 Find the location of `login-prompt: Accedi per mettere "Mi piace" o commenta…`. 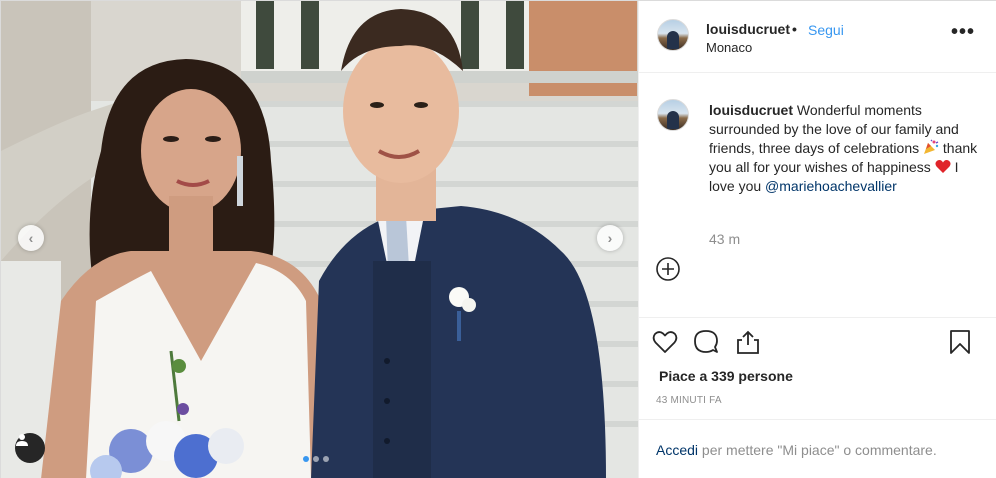

login-prompt: Accedi per mettere "Mi piace" o commenta… is located at coordinates (817, 448).